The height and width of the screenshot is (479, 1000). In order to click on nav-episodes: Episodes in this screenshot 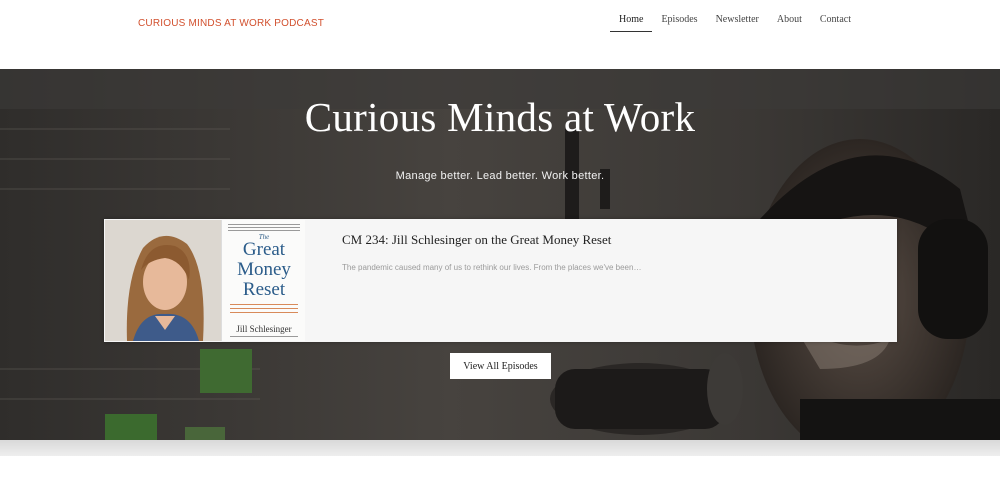, I will do `click(679, 22)`.